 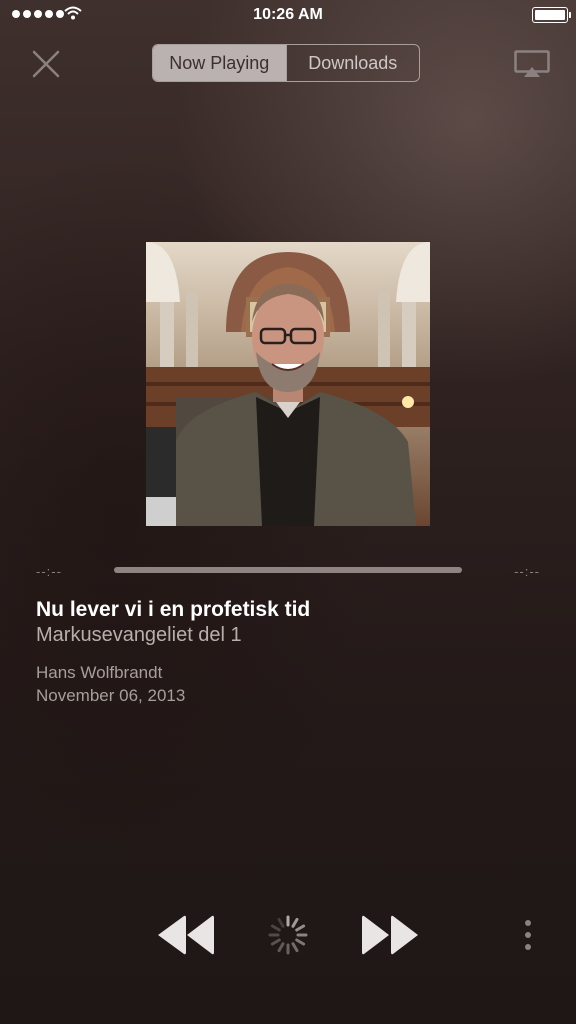 What do you see at coordinates (219, 63) in the screenshot?
I see `tab-now-playing: Now Playing` at bounding box center [219, 63].